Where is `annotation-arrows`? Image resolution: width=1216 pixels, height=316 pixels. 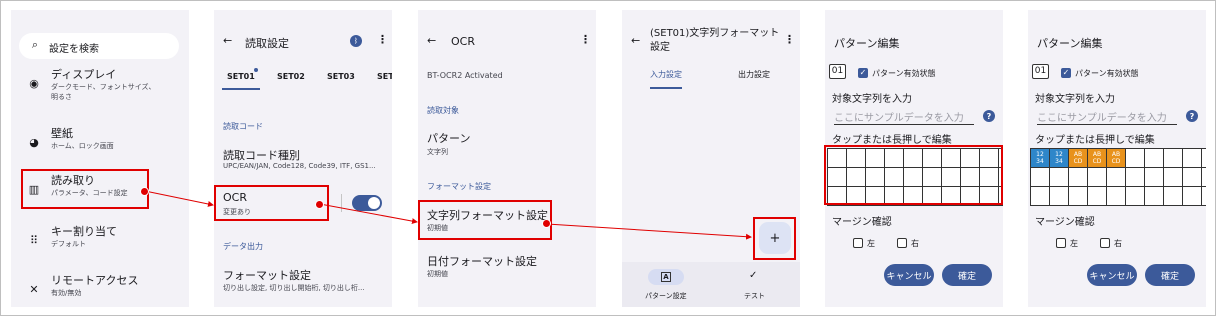
annotation-arrows is located at coordinates (448, 215).